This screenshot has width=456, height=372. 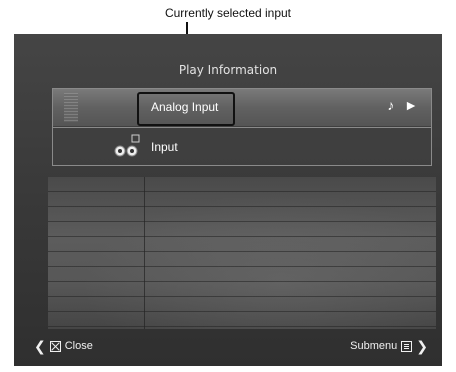 What do you see at coordinates (40, 346) in the screenshot?
I see `chevron-left-icon: ❮` at bounding box center [40, 346].